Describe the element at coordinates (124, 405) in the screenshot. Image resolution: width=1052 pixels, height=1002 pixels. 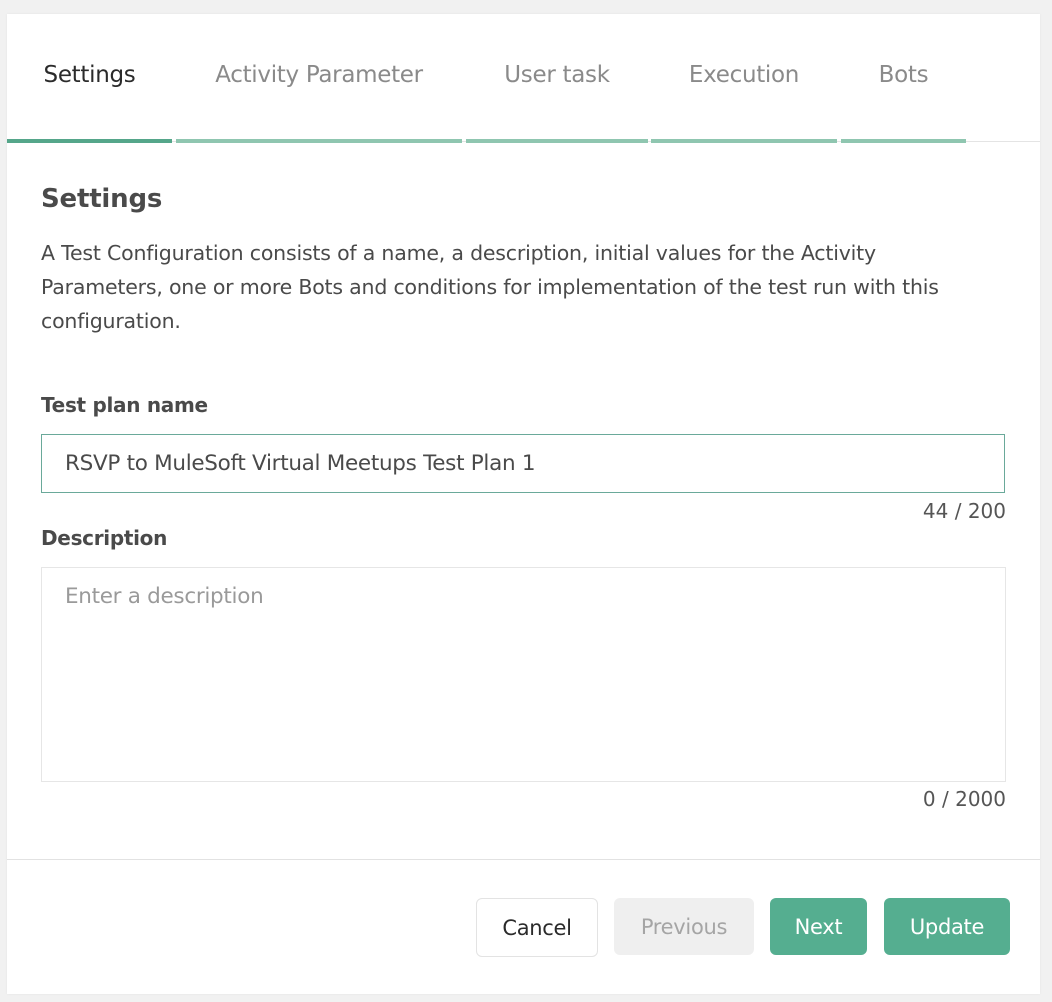
I see `test-plan-name-label: Test plan name` at that location.